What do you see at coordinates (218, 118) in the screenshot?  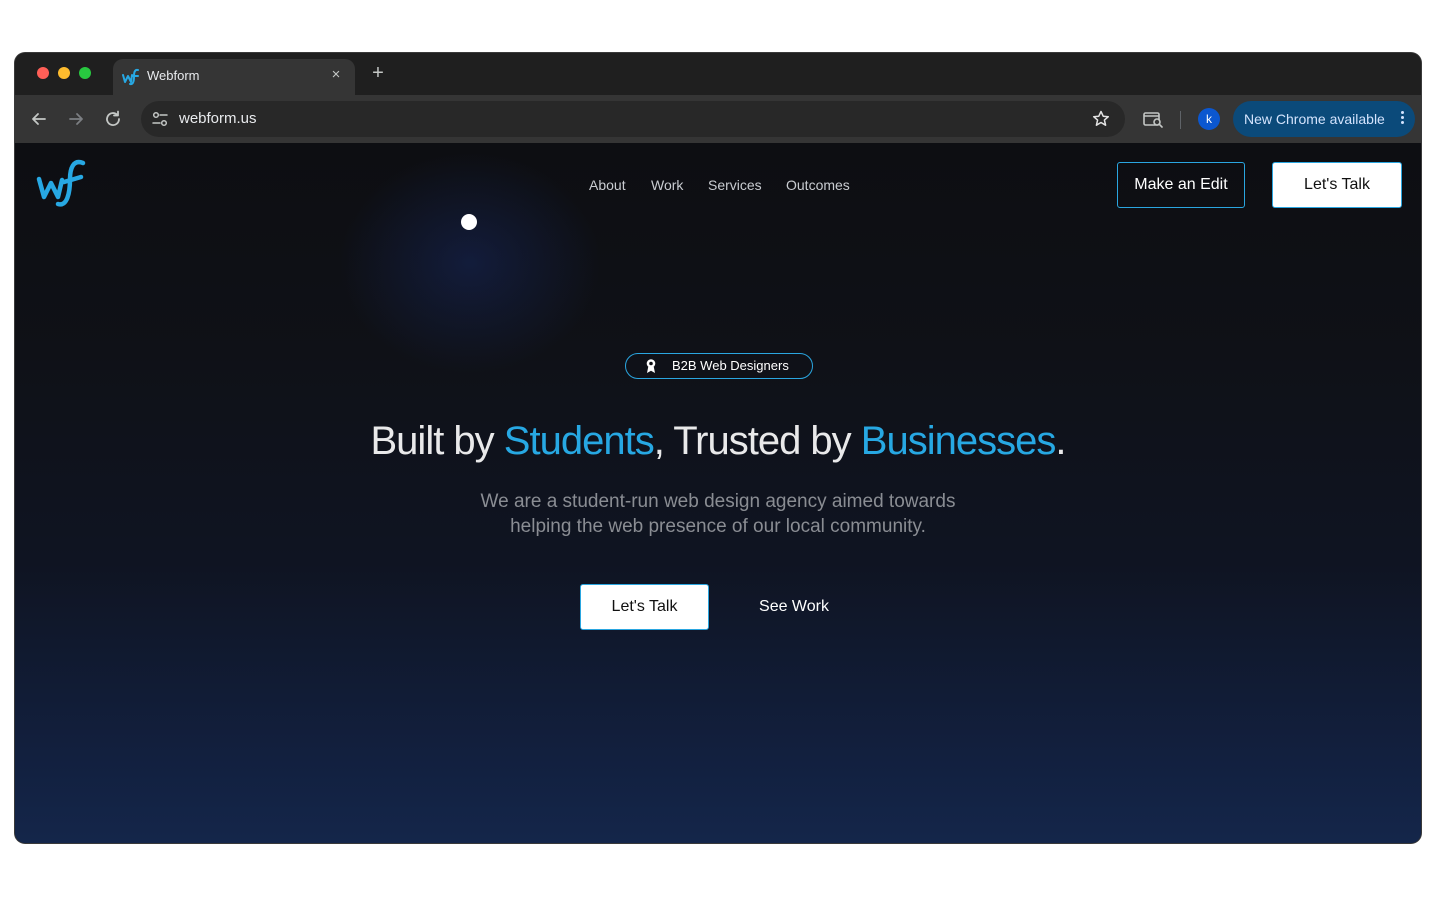 I see `url-text: webform.us` at bounding box center [218, 118].